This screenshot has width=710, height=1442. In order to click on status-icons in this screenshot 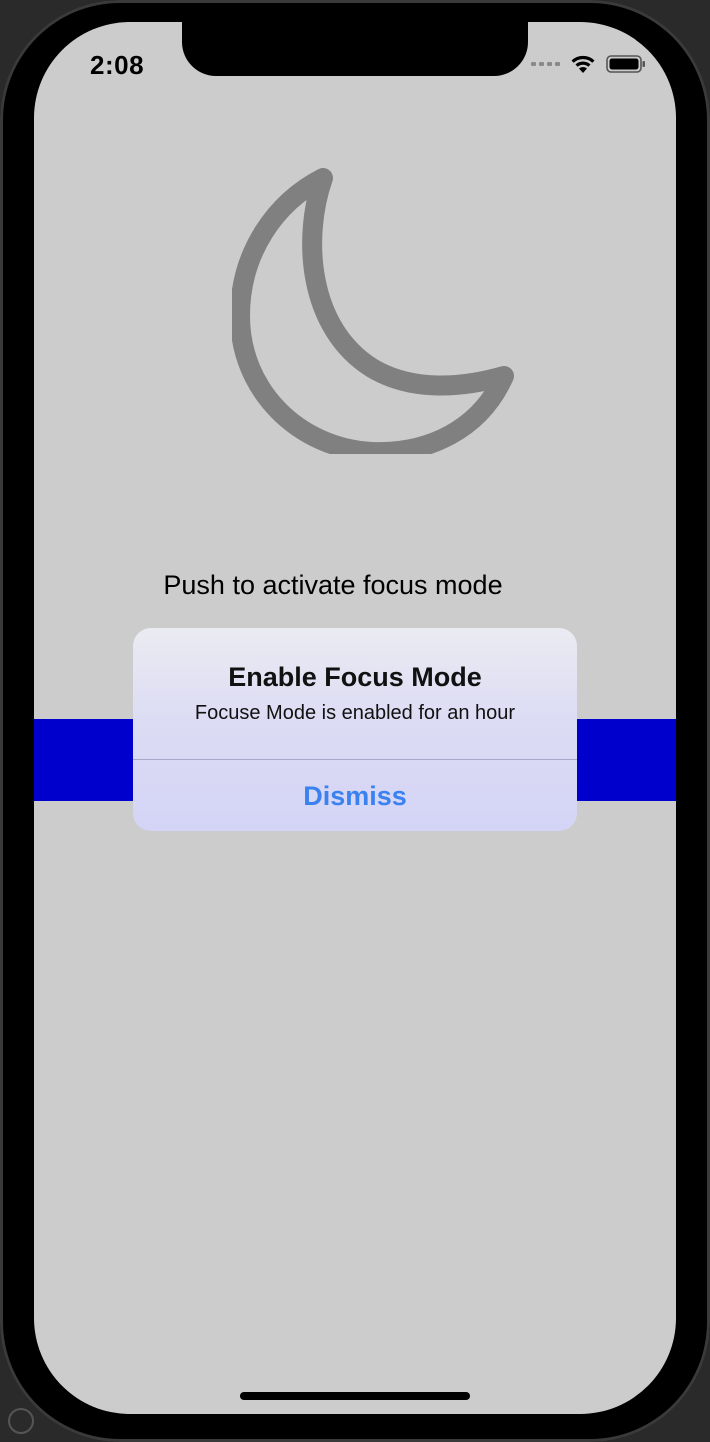, I will do `click(588, 64)`.